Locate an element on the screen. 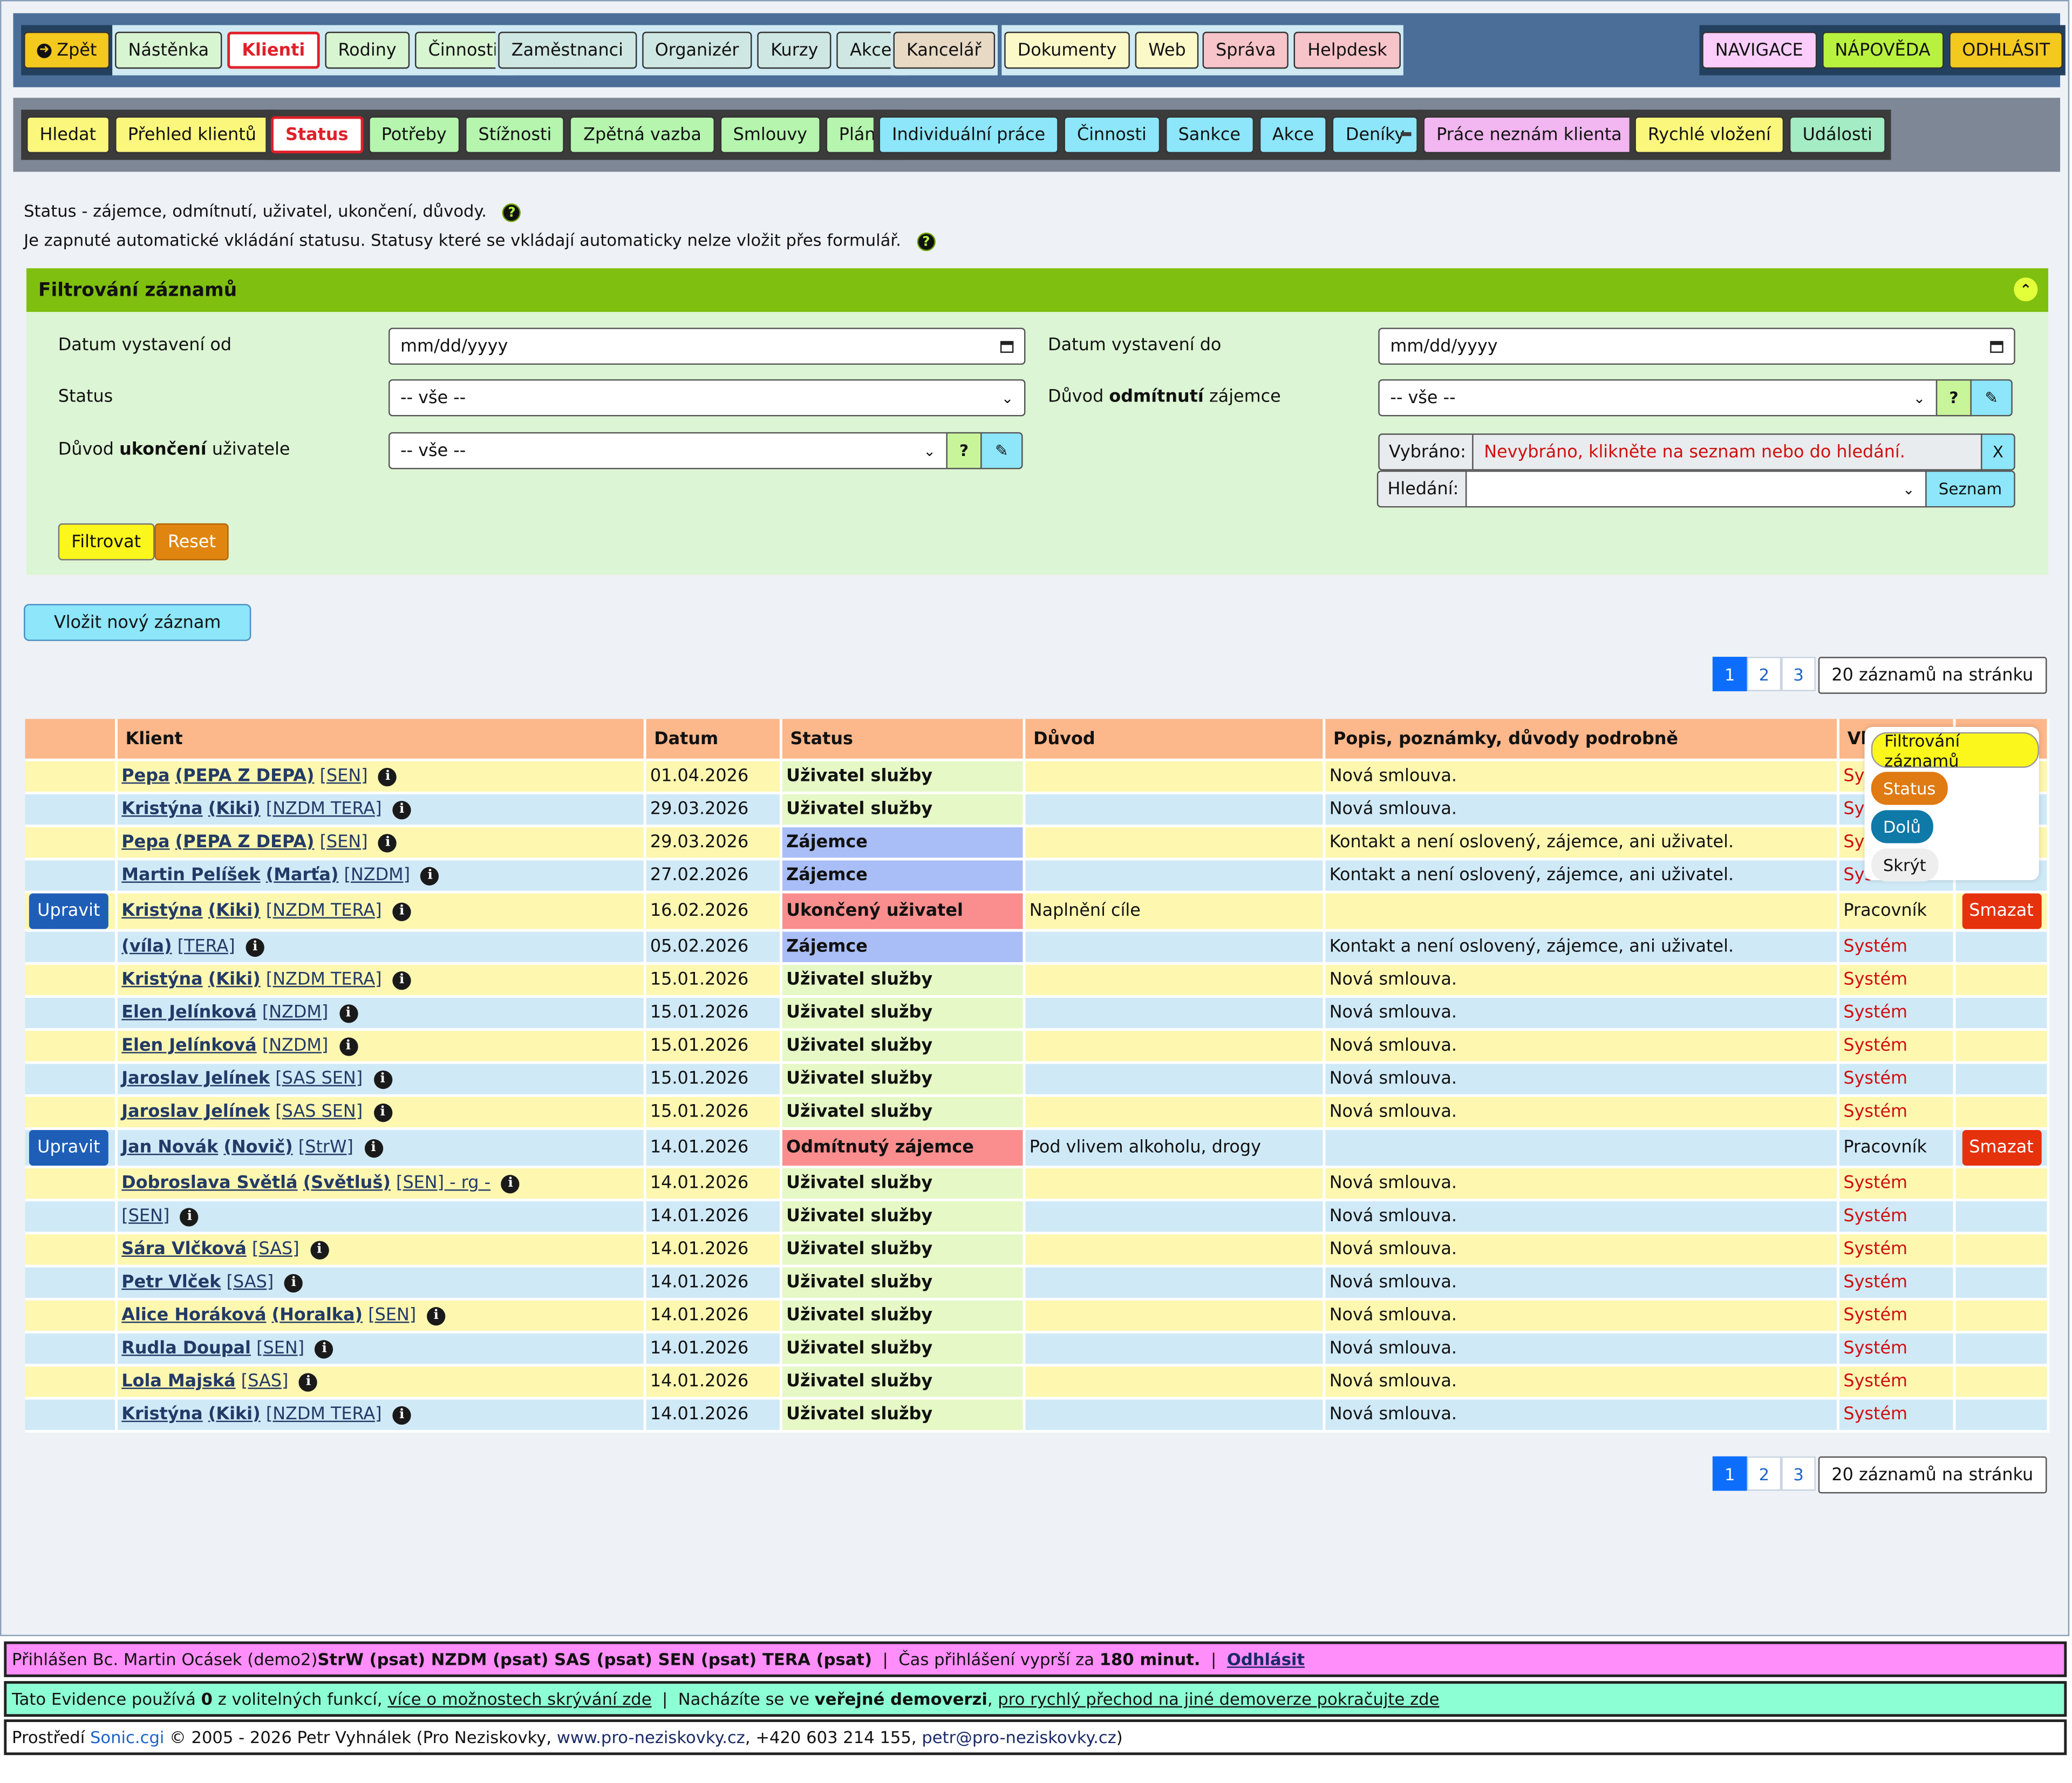 This screenshot has height=1783, width=2072. client-nick-link: (víla) is located at coordinates (146, 947).